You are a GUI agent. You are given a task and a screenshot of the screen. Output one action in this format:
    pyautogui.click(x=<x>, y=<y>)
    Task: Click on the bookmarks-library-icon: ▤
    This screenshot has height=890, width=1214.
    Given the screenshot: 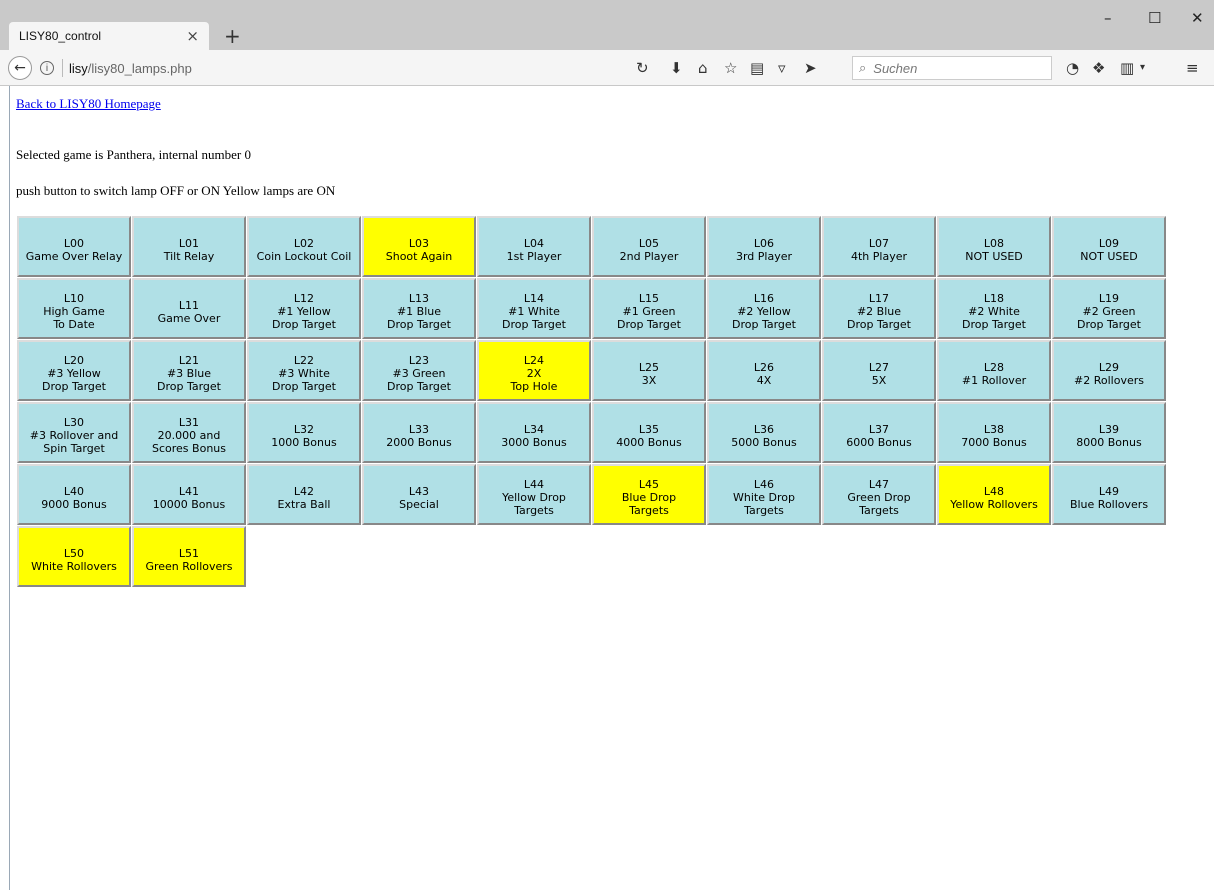 What is the action you would take?
    pyautogui.click(x=757, y=68)
    